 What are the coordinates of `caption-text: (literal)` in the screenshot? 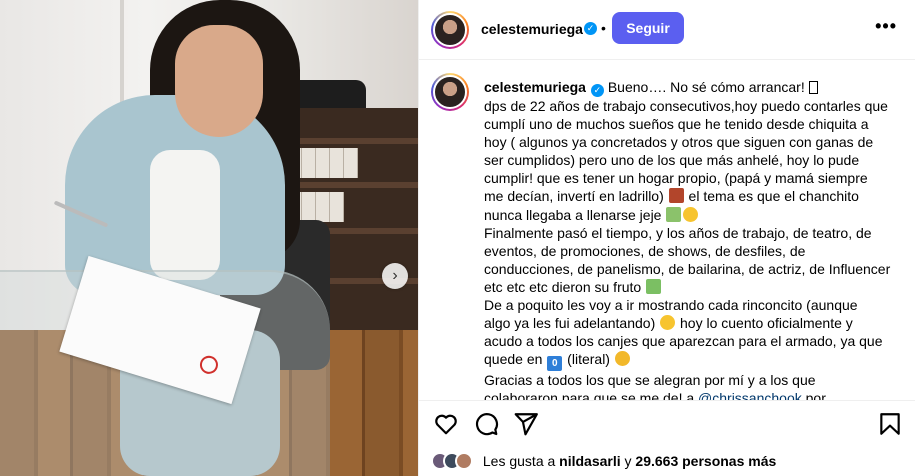 It's located at (588, 359).